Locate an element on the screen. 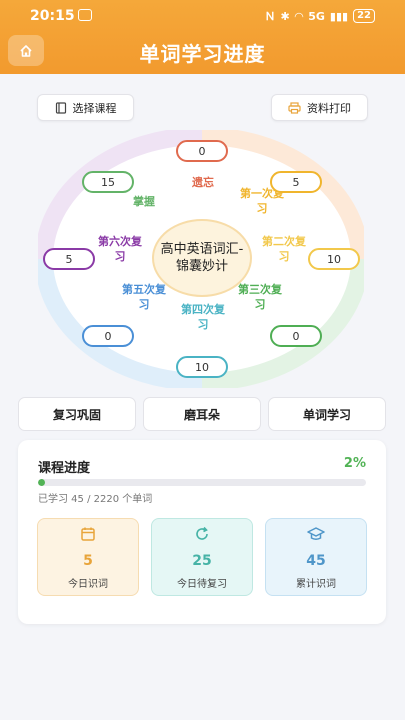  stat-today-learned: 5 今日识词 is located at coordinates (88, 557).